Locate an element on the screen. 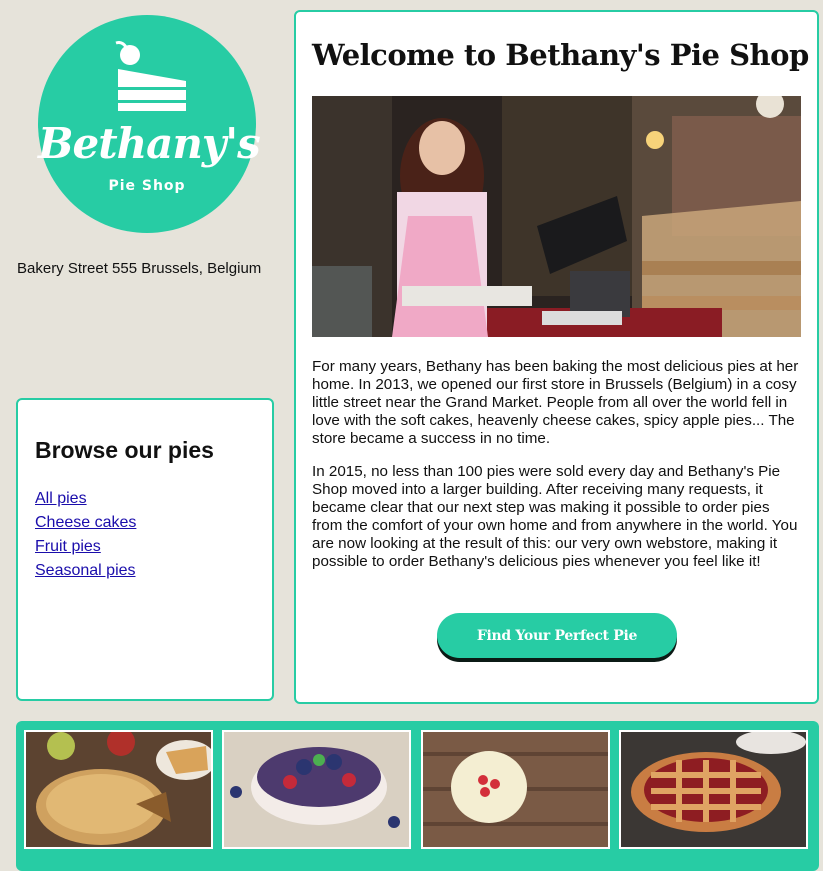 The height and width of the screenshot is (871, 823). shop-logo: Bethany's Pie Shop is located at coordinates (149, 124).